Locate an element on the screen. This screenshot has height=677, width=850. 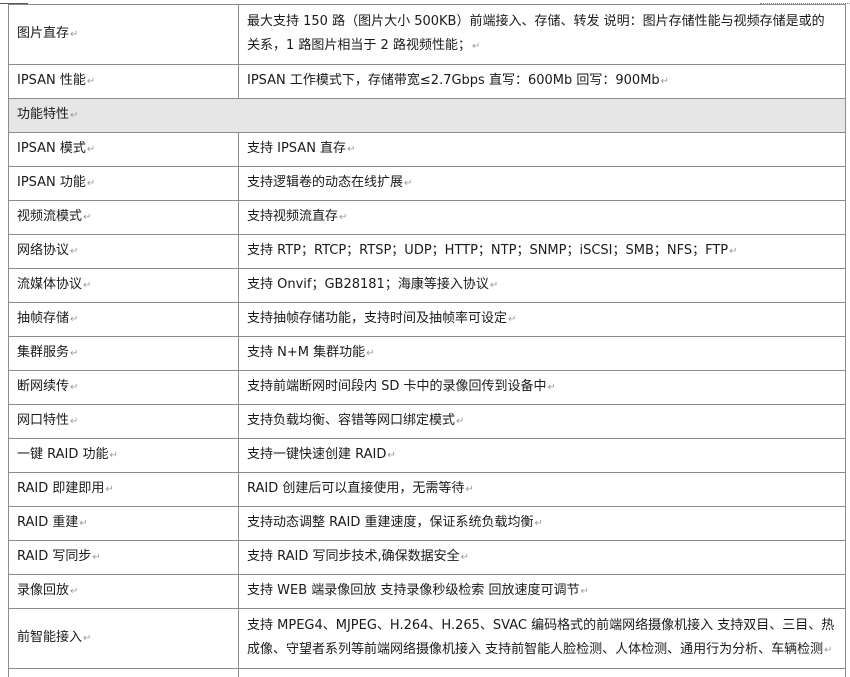
spec-label: 流媒体协议 is located at coordinates (49, 284).